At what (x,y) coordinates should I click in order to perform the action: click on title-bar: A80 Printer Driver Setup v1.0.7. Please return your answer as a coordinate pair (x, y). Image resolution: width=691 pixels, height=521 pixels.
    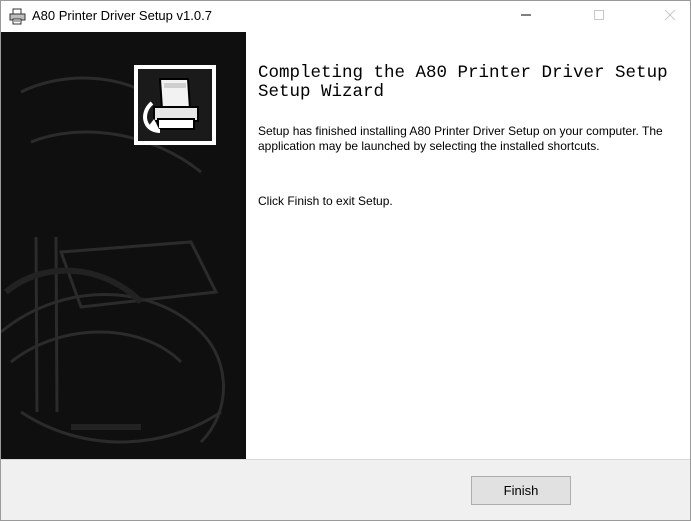
    Looking at the image, I should click on (345, 16).